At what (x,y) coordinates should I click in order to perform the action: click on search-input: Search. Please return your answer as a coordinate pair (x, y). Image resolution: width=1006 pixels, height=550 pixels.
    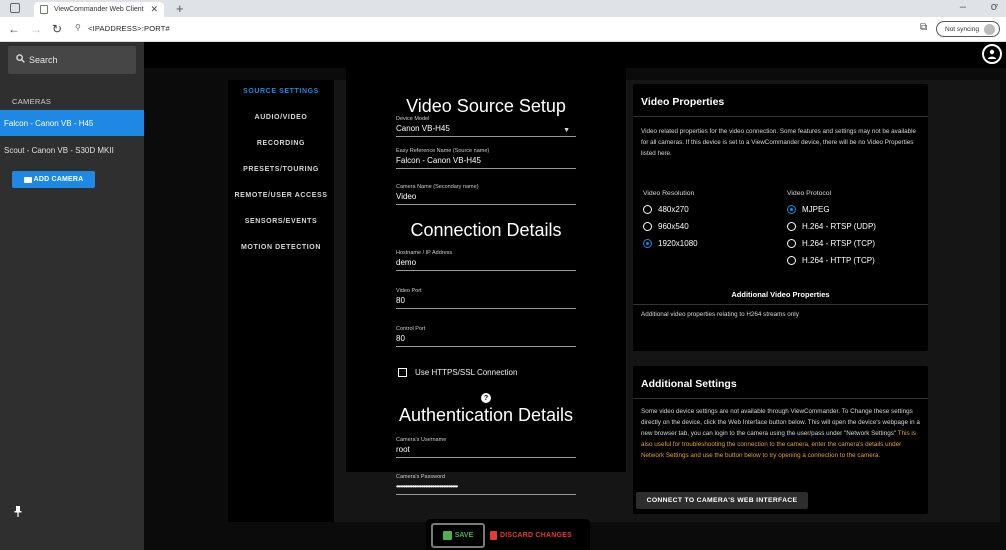
    Looking at the image, I should click on (72, 60).